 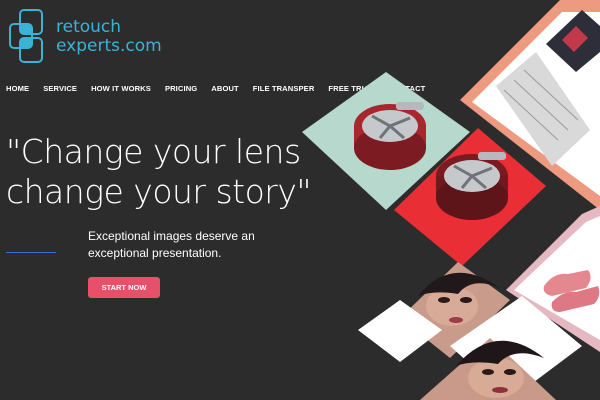 I want to click on brand-name-line2: experts.com, so click(x=109, y=46).